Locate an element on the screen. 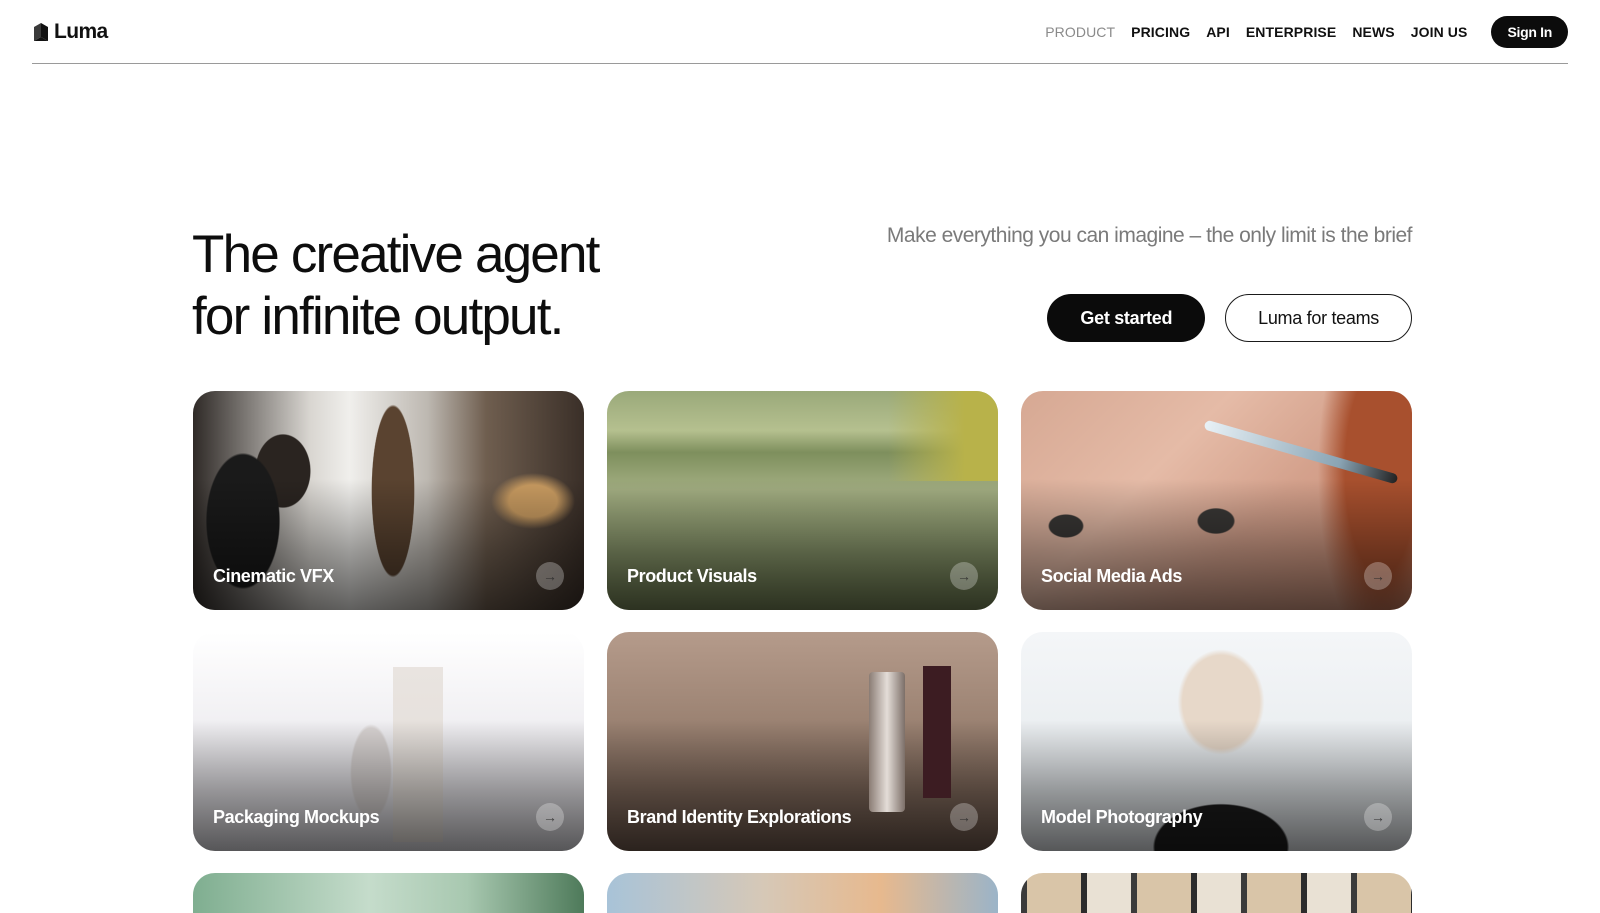  card-product-visuals: Product Visuals → is located at coordinates (802, 500).